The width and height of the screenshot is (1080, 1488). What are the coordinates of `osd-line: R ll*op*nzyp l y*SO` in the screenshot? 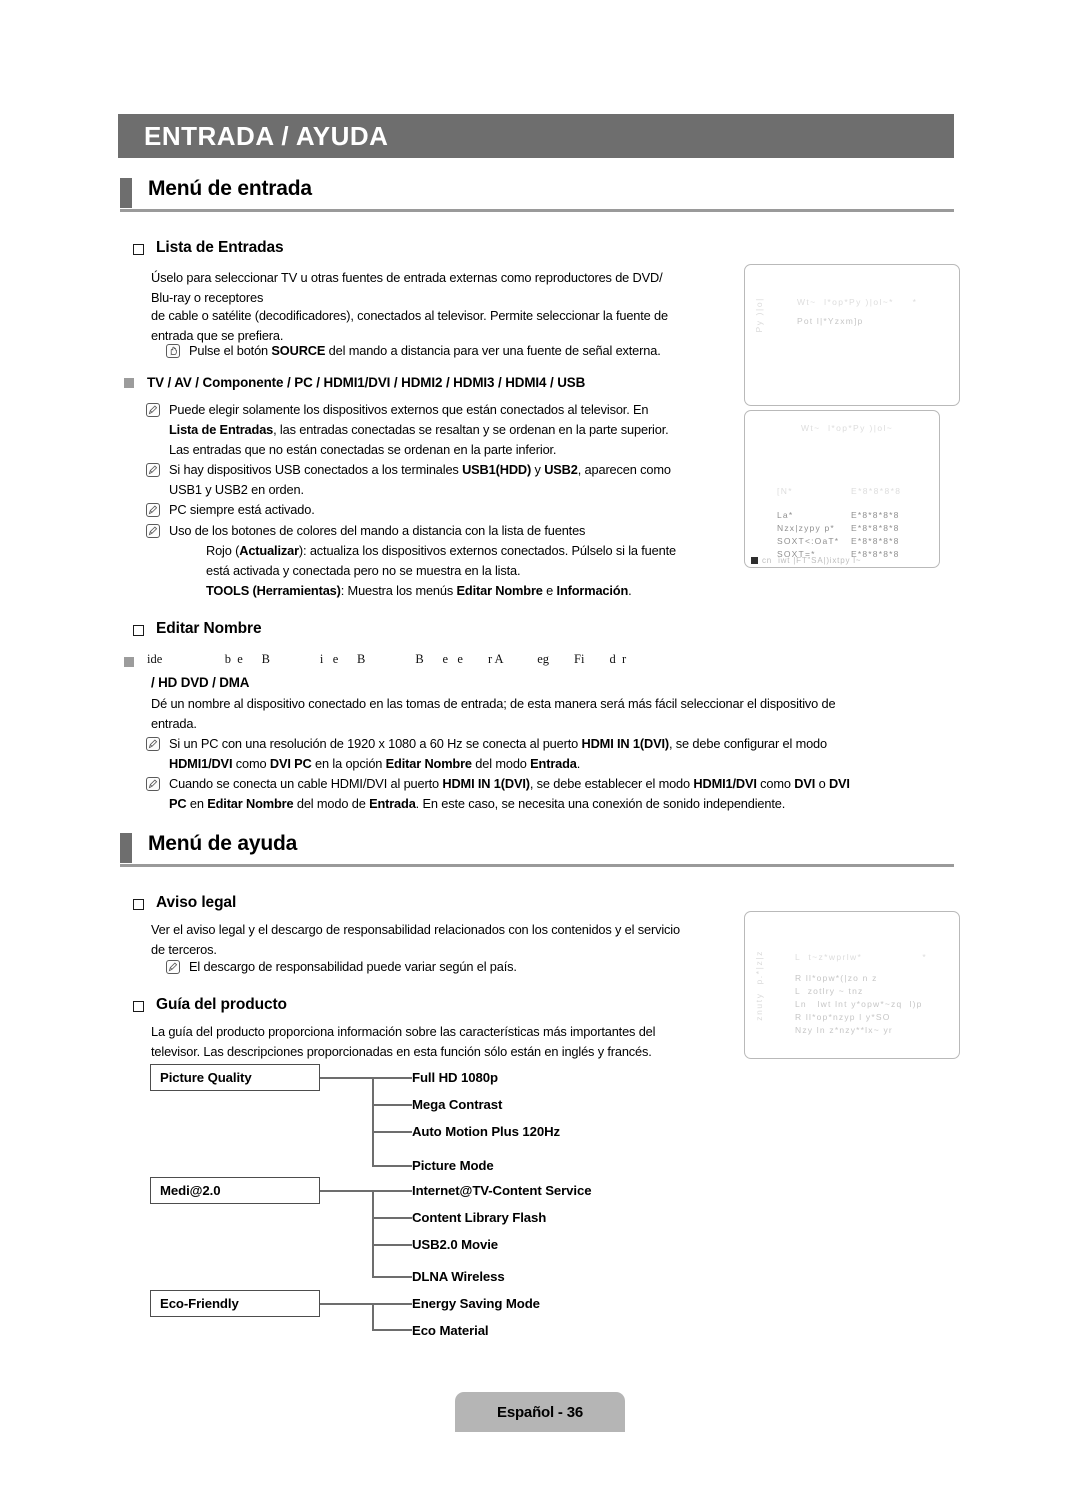 It's located at (843, 1017).